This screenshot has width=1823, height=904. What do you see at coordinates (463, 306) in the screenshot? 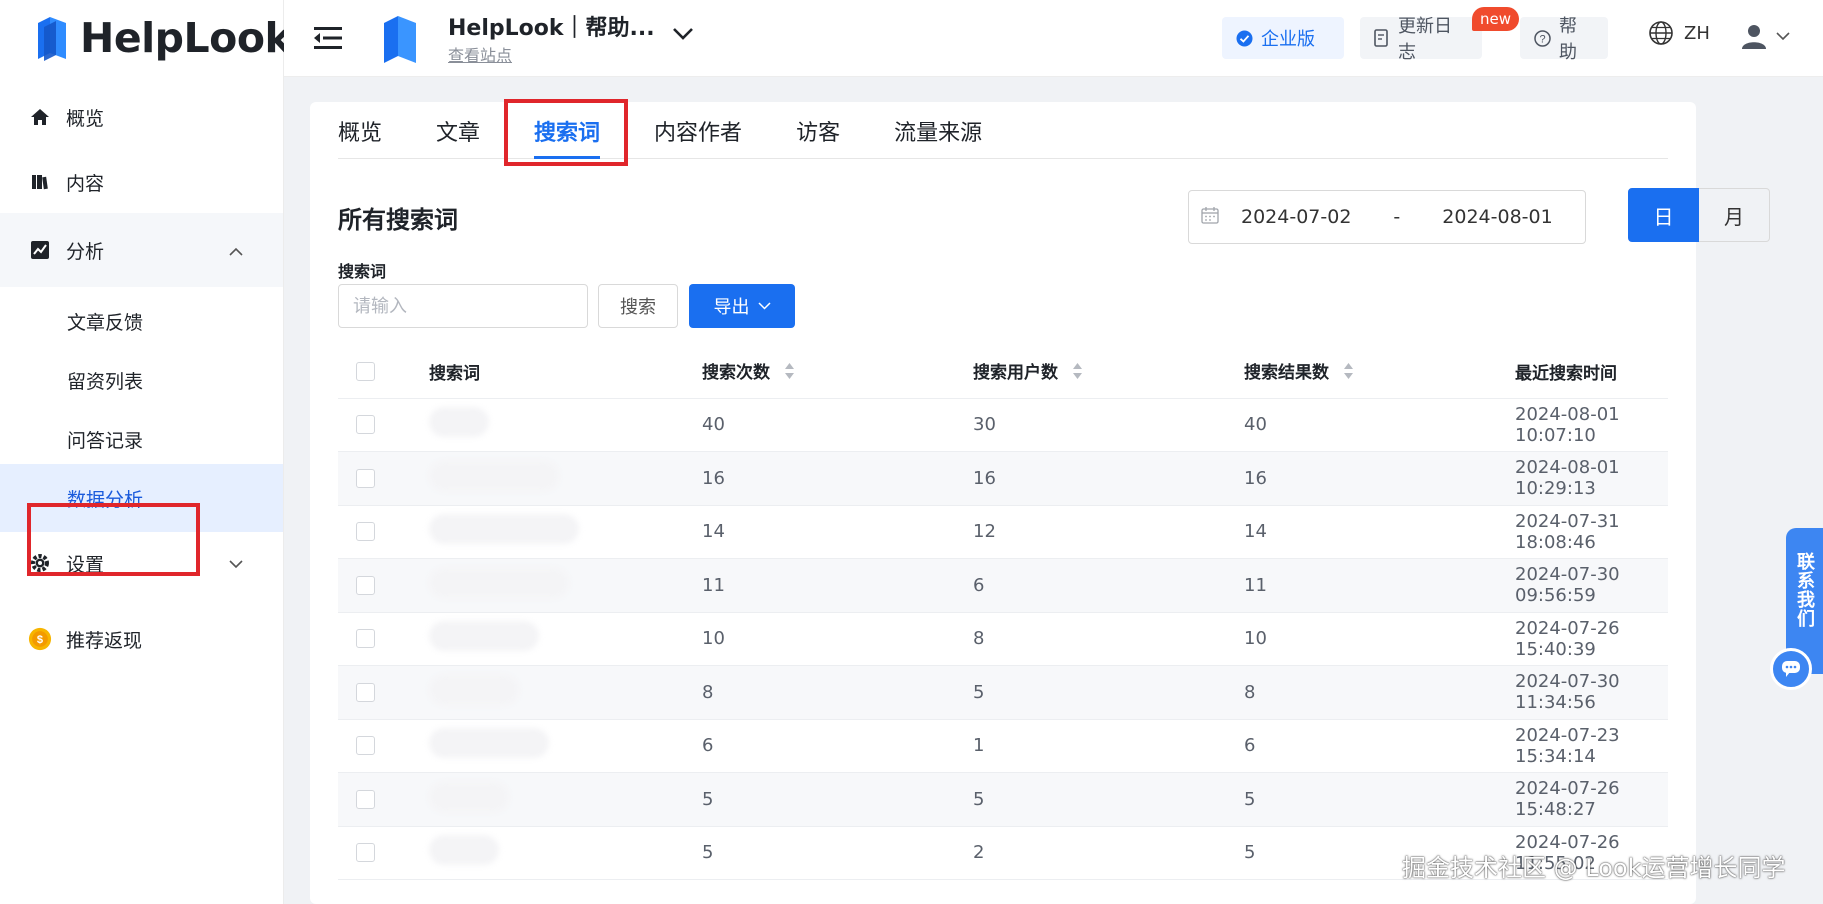
I see `search-term-input` at bounding box center [463, 306].